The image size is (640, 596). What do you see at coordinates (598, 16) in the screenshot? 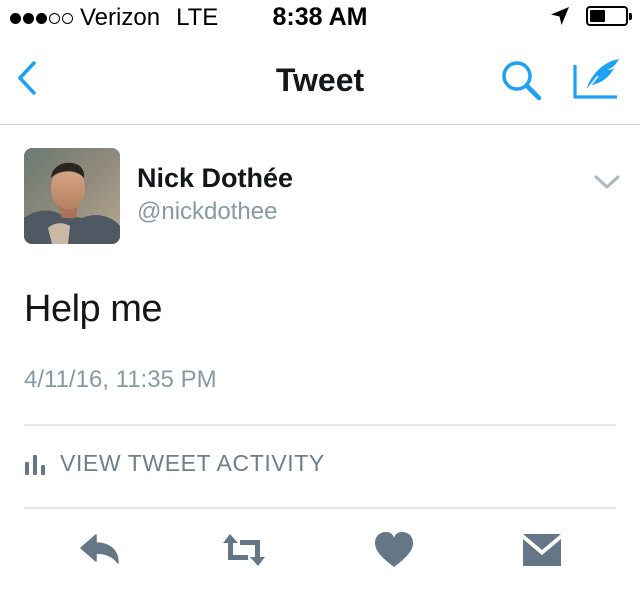
I see `battery-fill` at bounding box center [598, 16].